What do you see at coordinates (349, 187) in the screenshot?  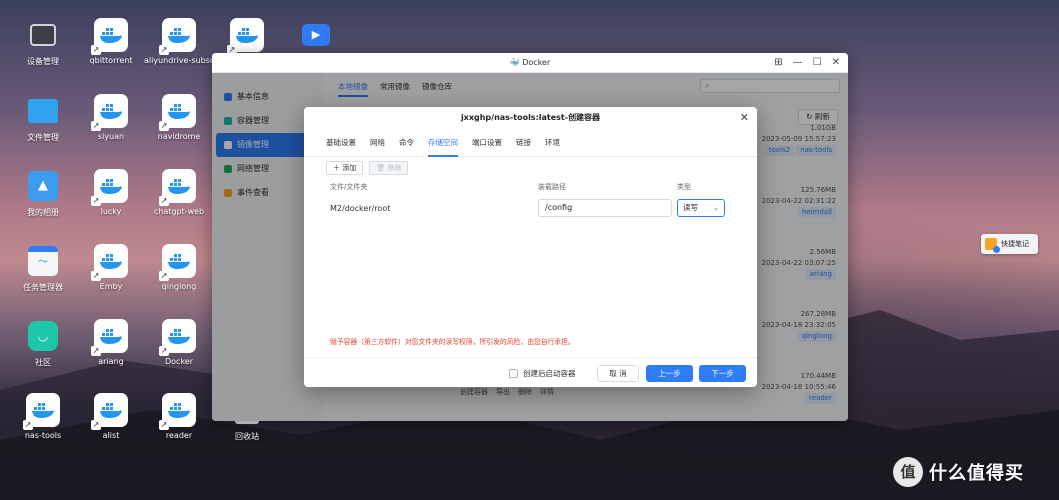 I see `column-header-folder: 文件/文件夹` at bounding box center [349, 187].